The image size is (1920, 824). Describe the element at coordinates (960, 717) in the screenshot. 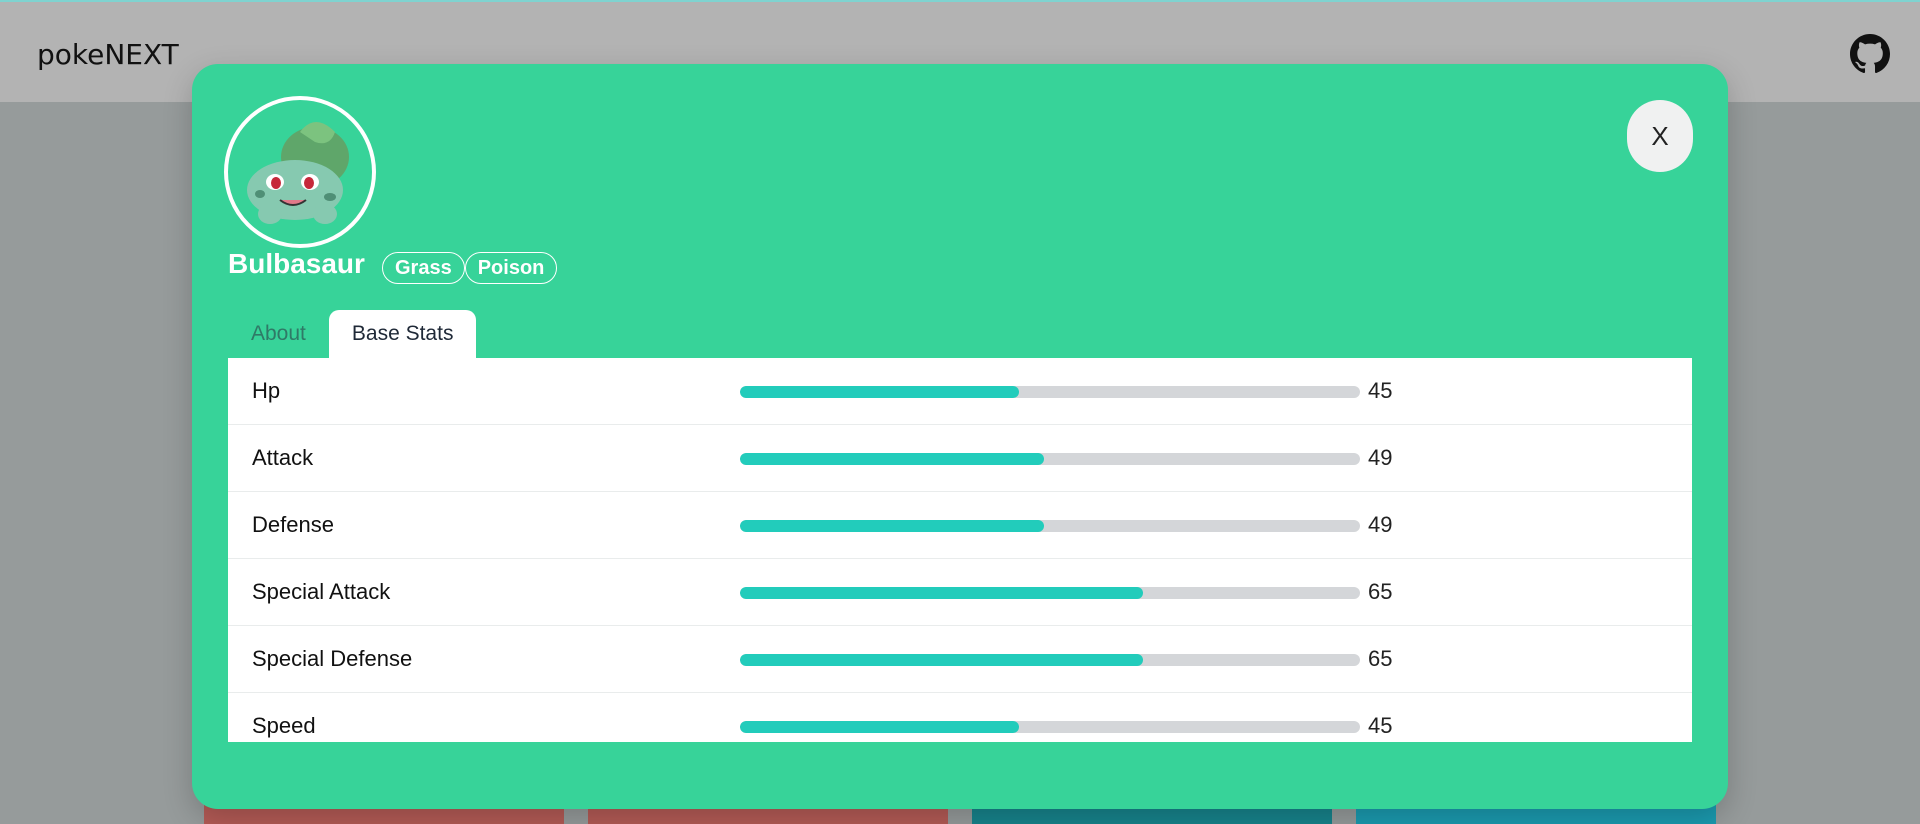

I see `stat-row-speed: Speed 45` at that location.